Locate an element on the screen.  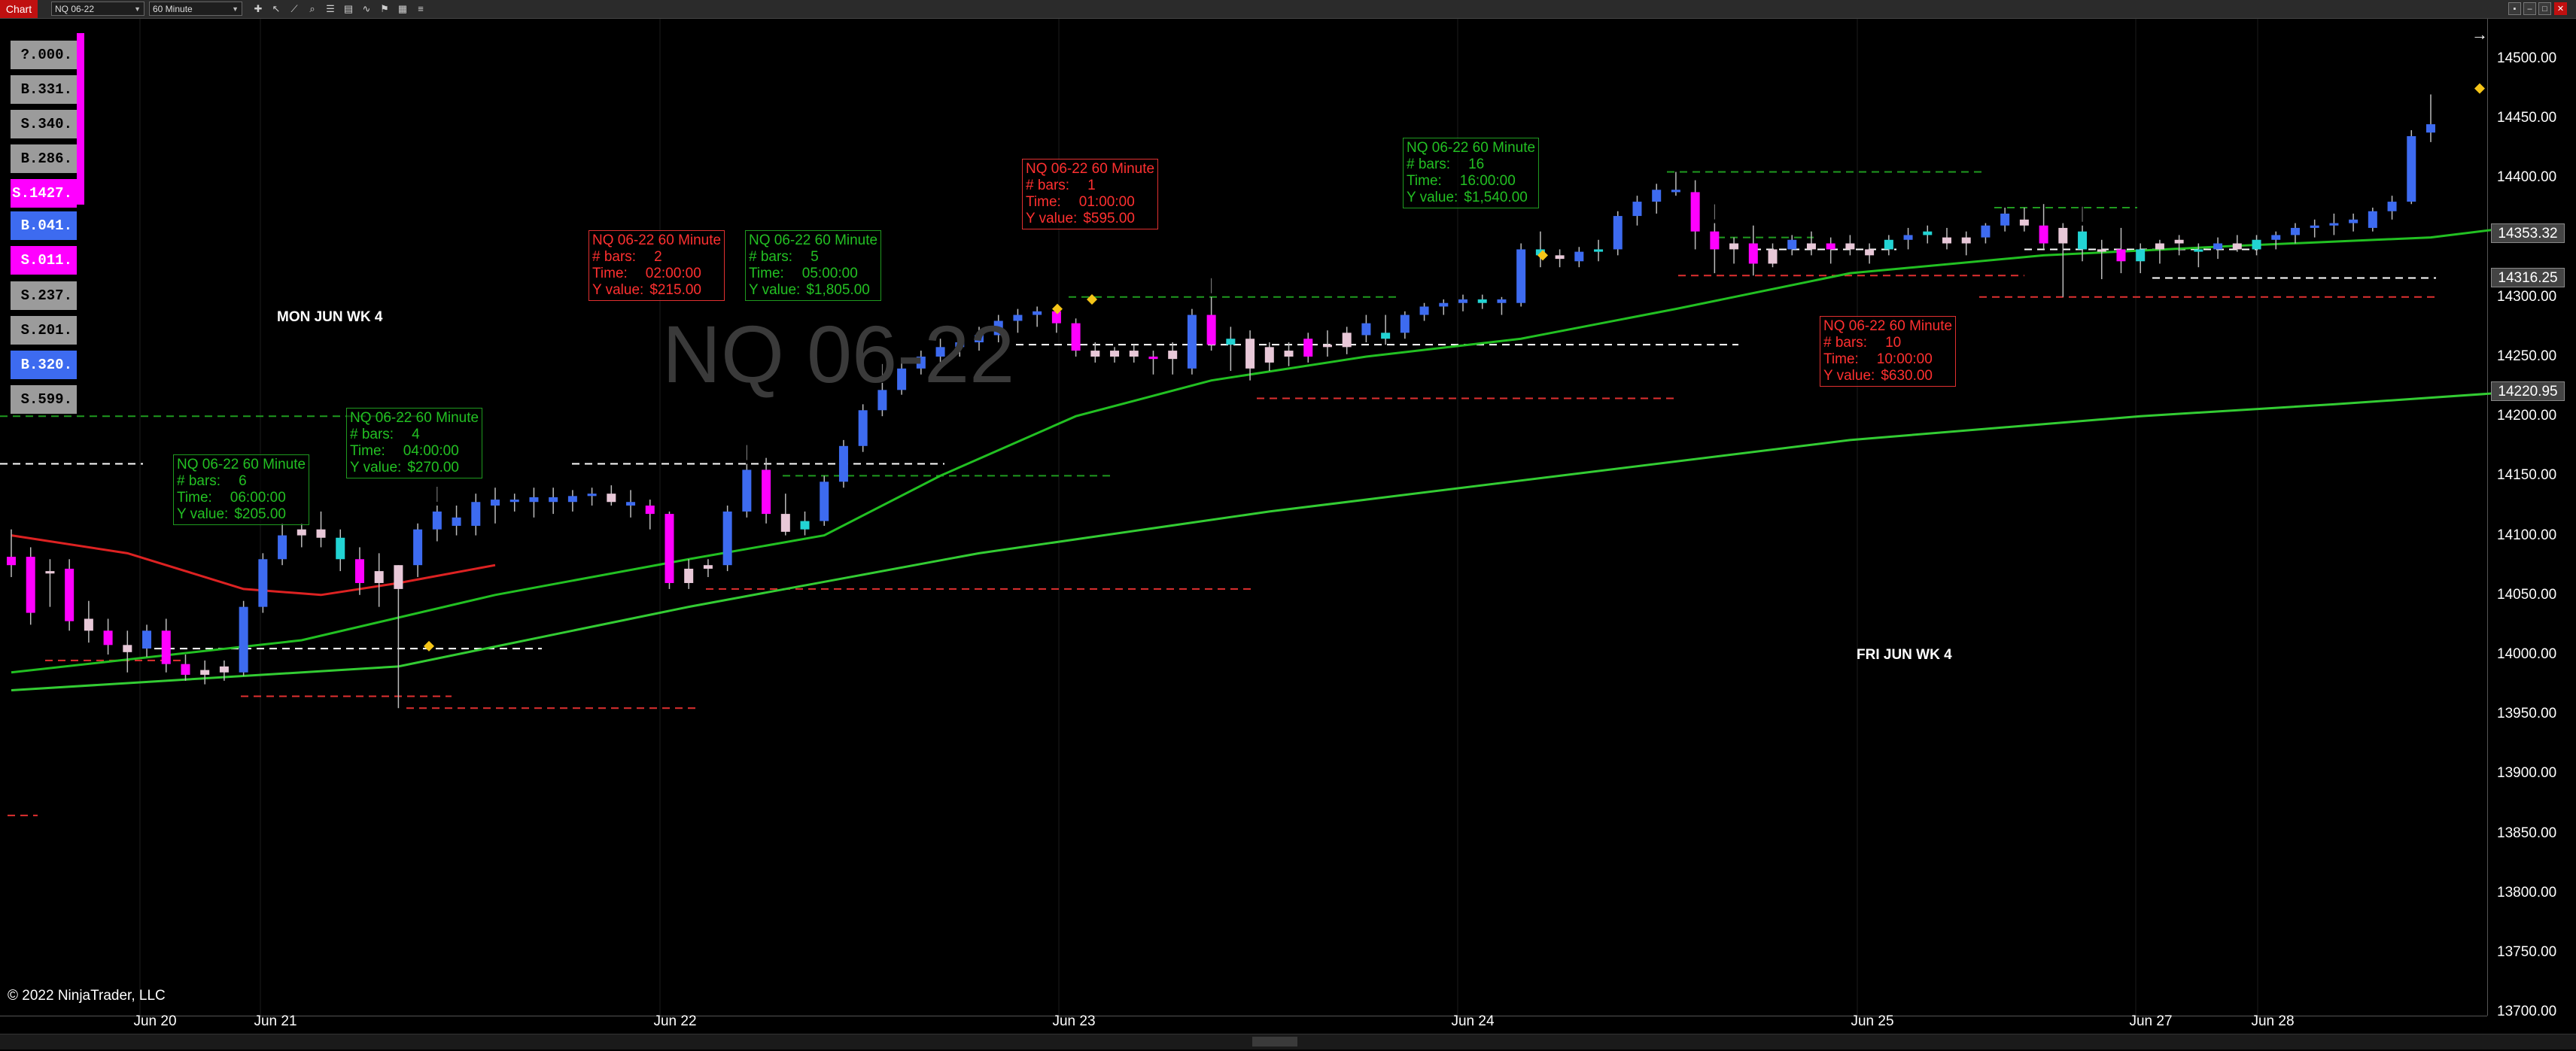
chart-tab: Chart is located at coordinates (19, 9).